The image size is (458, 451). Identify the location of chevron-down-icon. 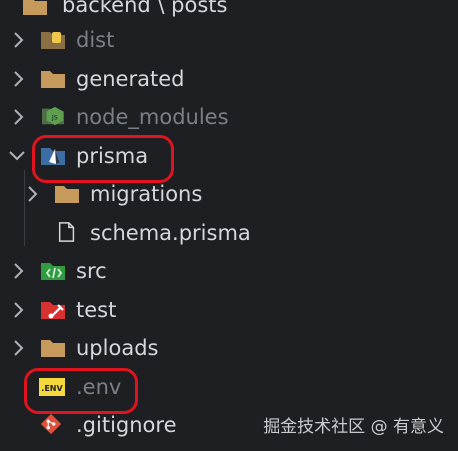
(17, 156).